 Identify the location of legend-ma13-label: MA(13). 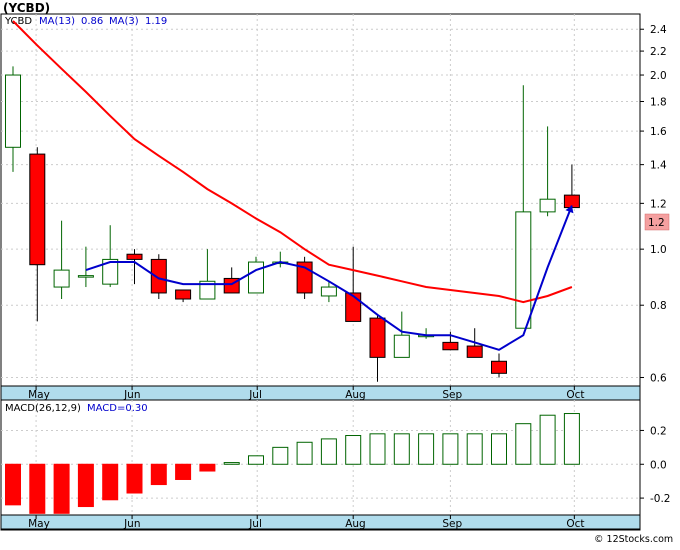
(57, 21).